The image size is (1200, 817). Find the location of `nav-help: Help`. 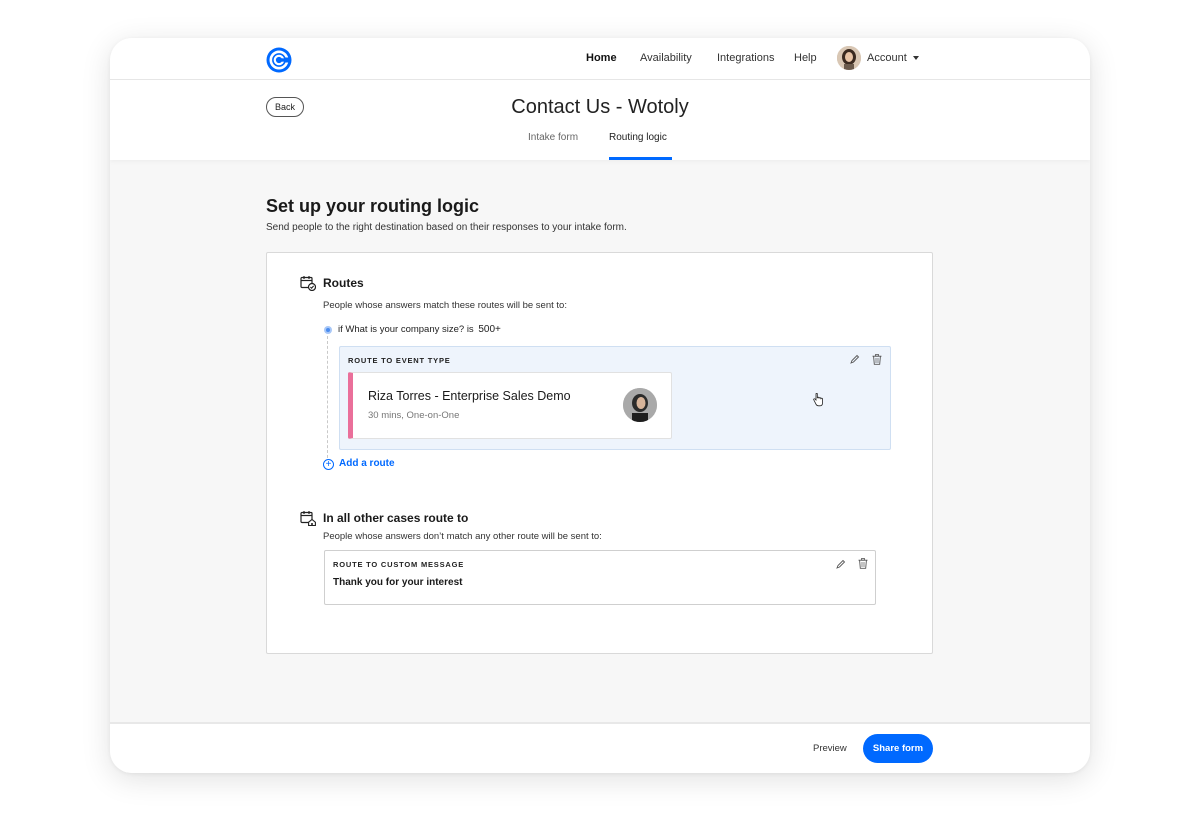

nav-help: Help is located at coordinates (805, 58).